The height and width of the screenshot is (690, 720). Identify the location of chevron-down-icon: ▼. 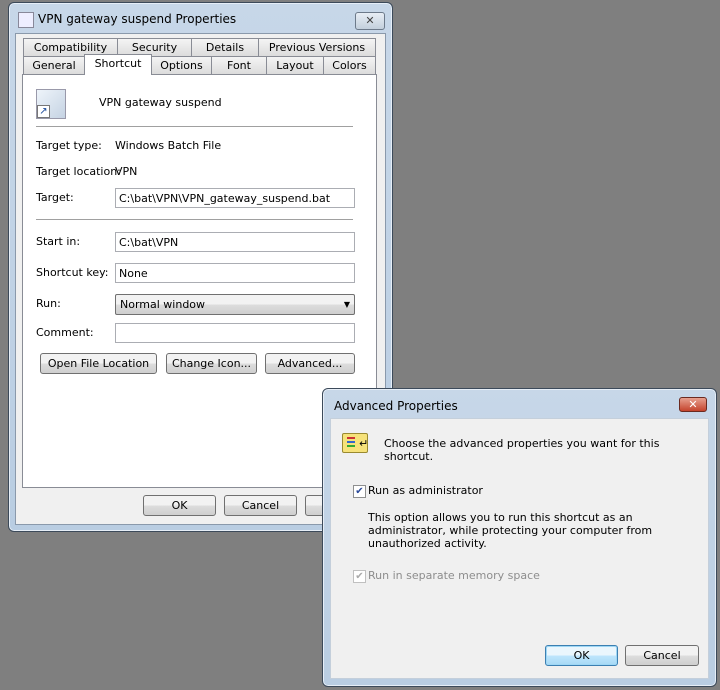
(346, 304).